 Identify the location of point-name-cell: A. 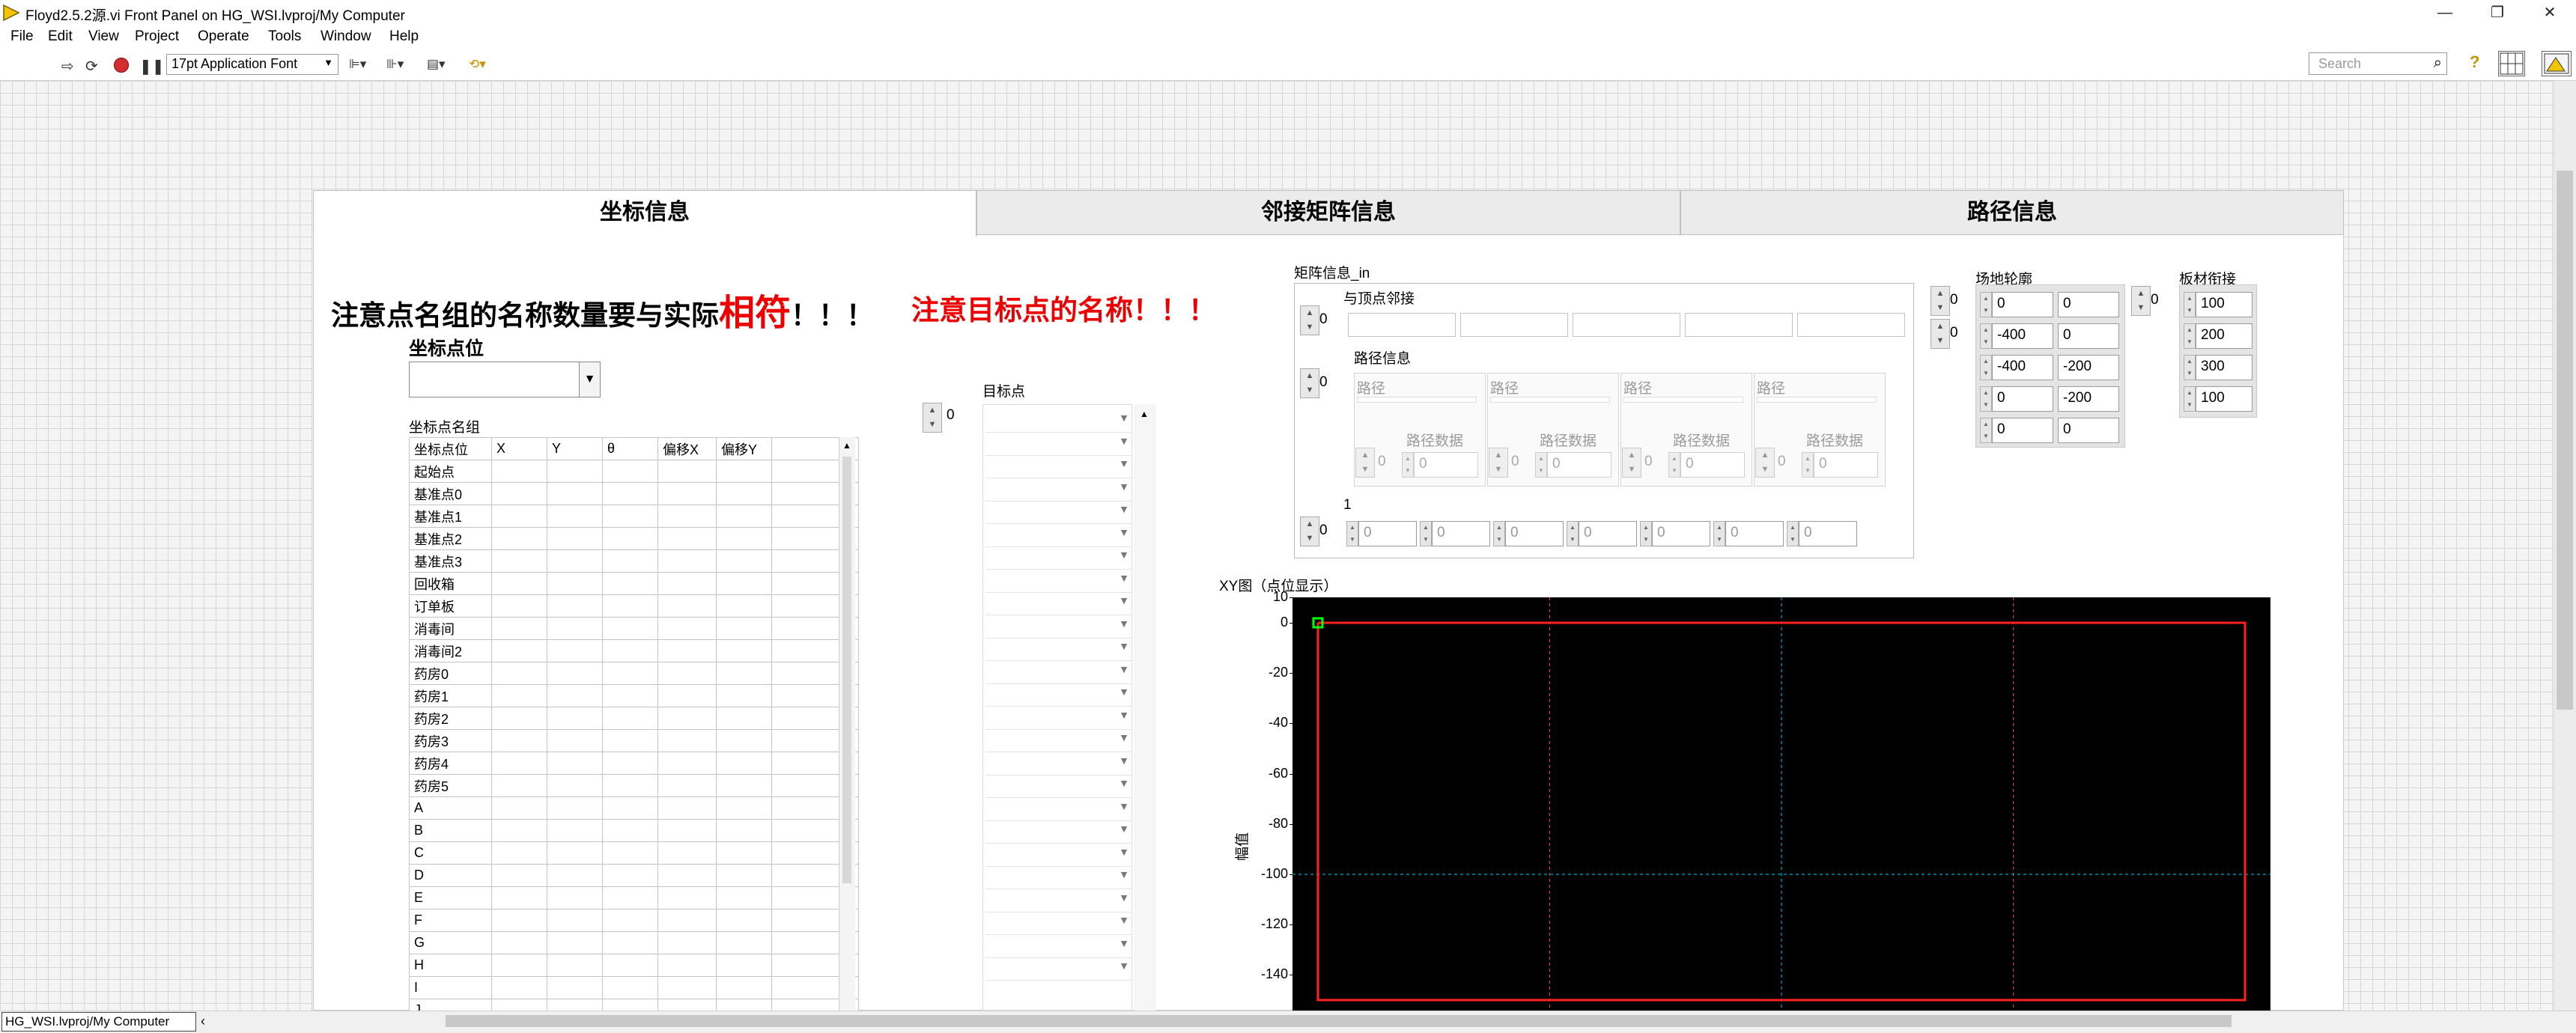
(450, 808).